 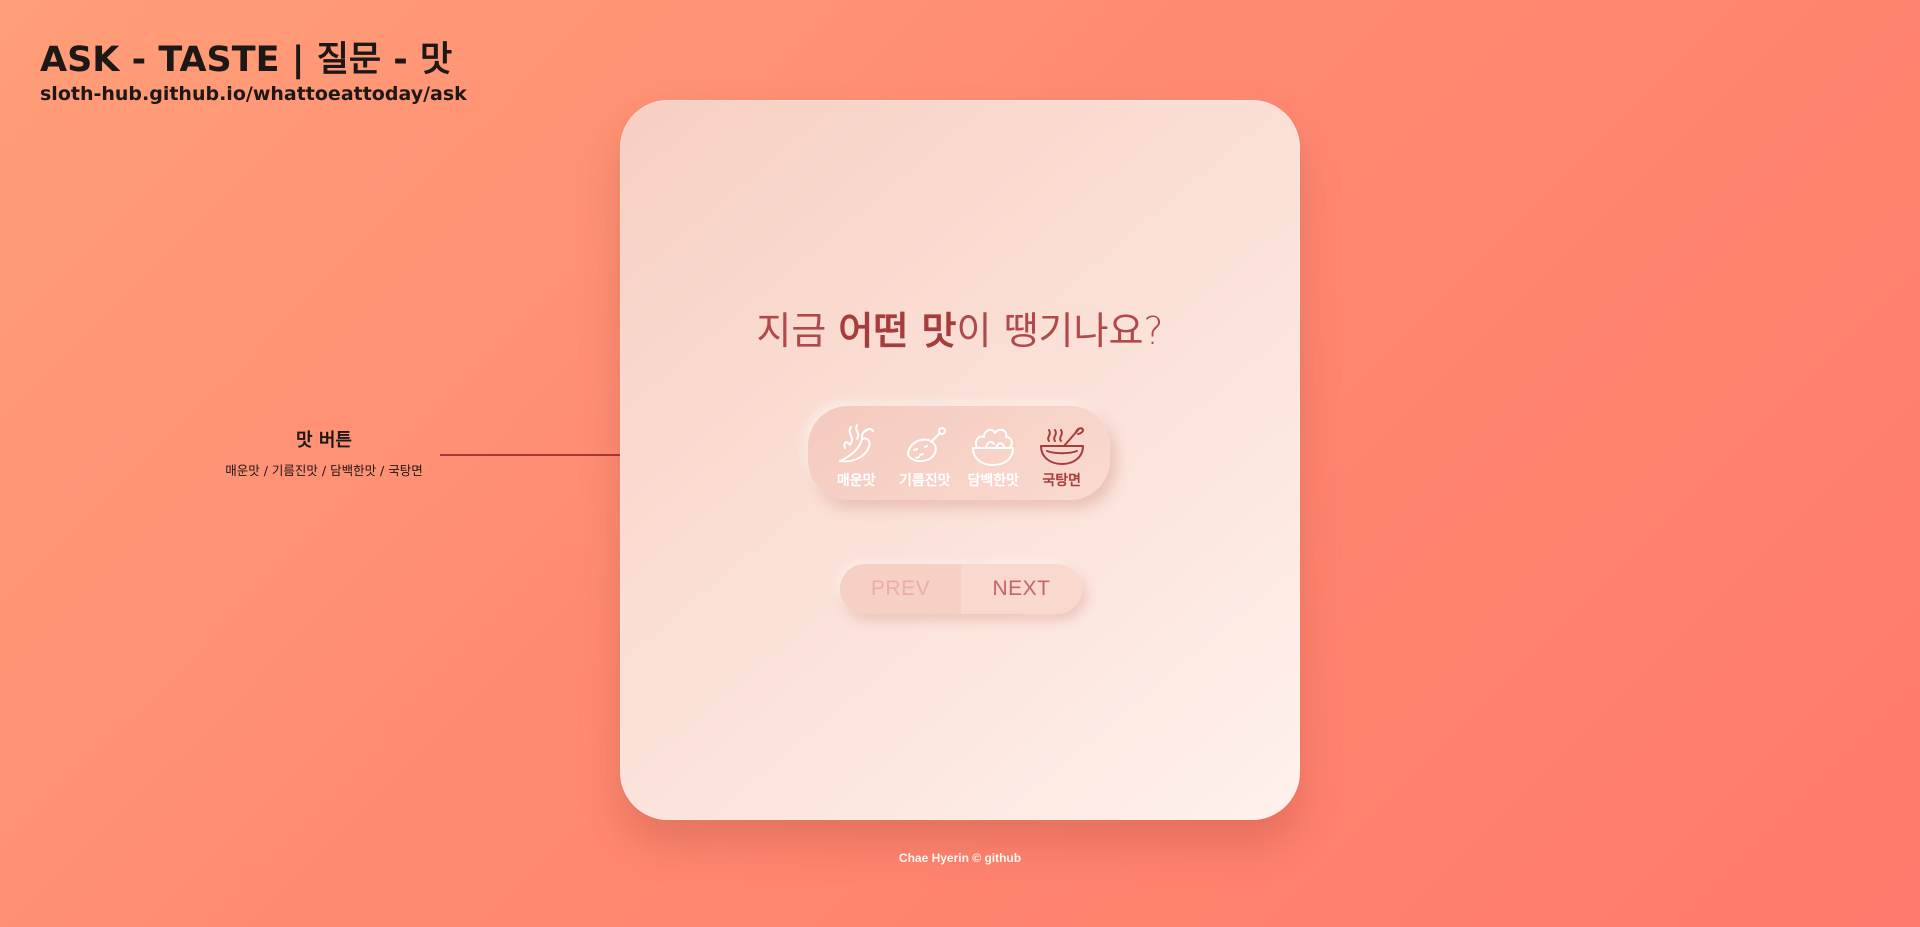 What do you see at coordinates (1061, 446) in the screenshot?
I see `soup-bowl-icon` at bounding box center [1061, 446].